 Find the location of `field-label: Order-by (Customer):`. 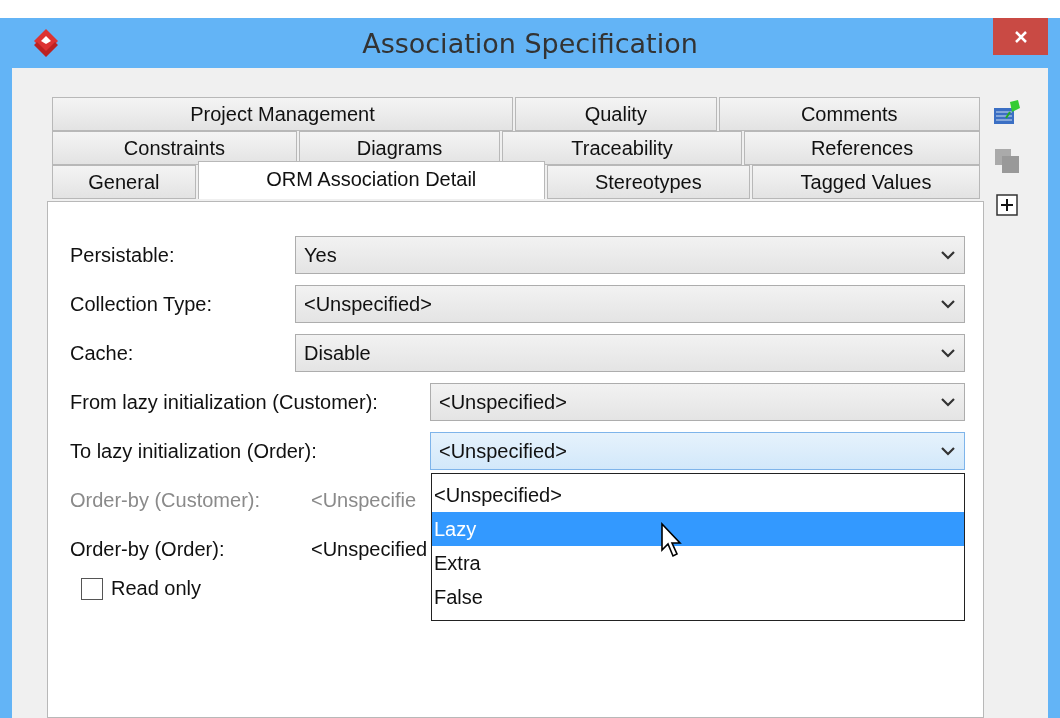

field-label: Order-by (Customer): is located at coordinates (166, 500).